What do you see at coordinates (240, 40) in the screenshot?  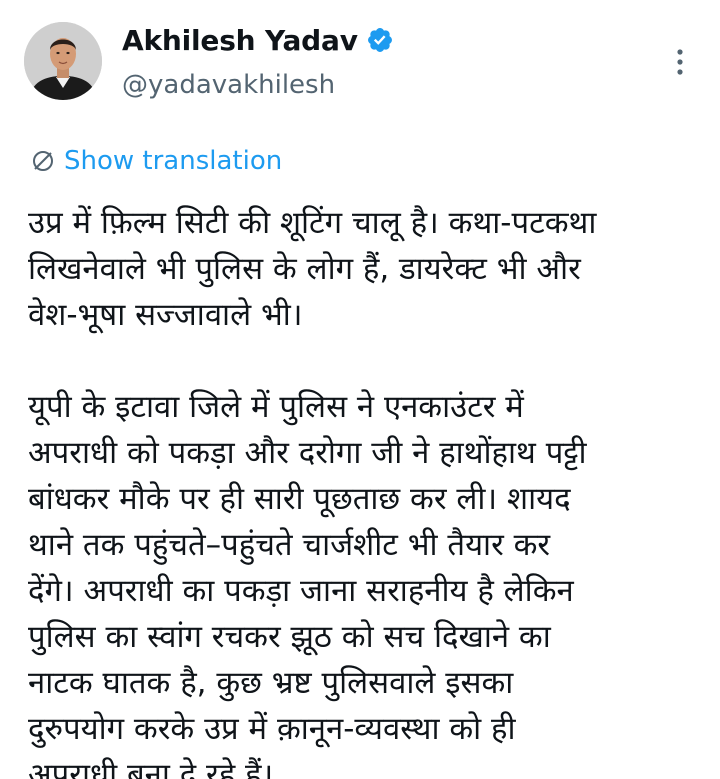 I see `author-display-name: Akhilesh Yadav` at bounding box center [240, 40].